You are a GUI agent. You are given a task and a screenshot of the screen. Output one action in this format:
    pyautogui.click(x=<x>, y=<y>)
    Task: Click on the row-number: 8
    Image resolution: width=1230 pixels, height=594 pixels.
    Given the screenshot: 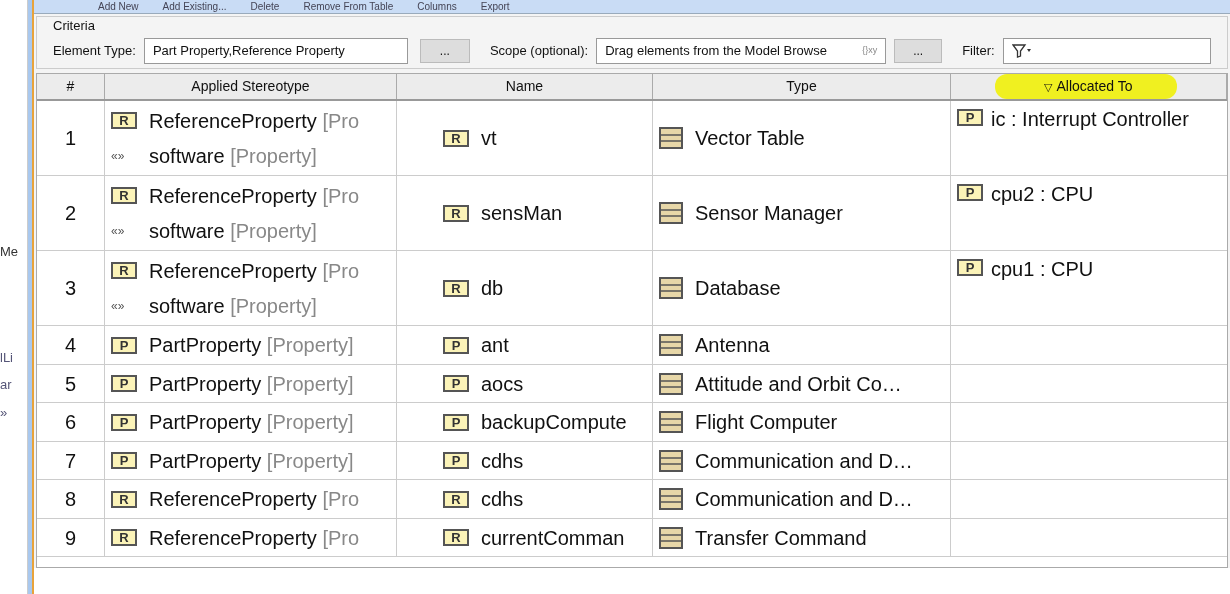 What is the action you would take?
    pyautogui.click(x=71, y=499)
    